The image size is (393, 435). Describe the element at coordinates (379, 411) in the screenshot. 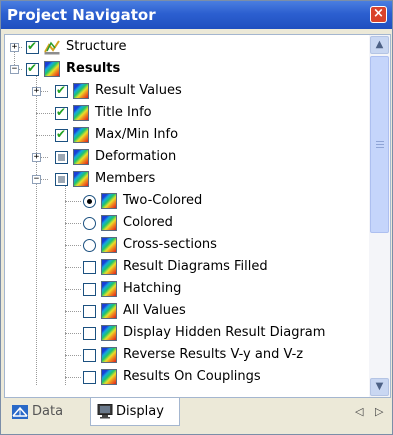

I see `tab-next-arrow-icon: ▷` at that location.